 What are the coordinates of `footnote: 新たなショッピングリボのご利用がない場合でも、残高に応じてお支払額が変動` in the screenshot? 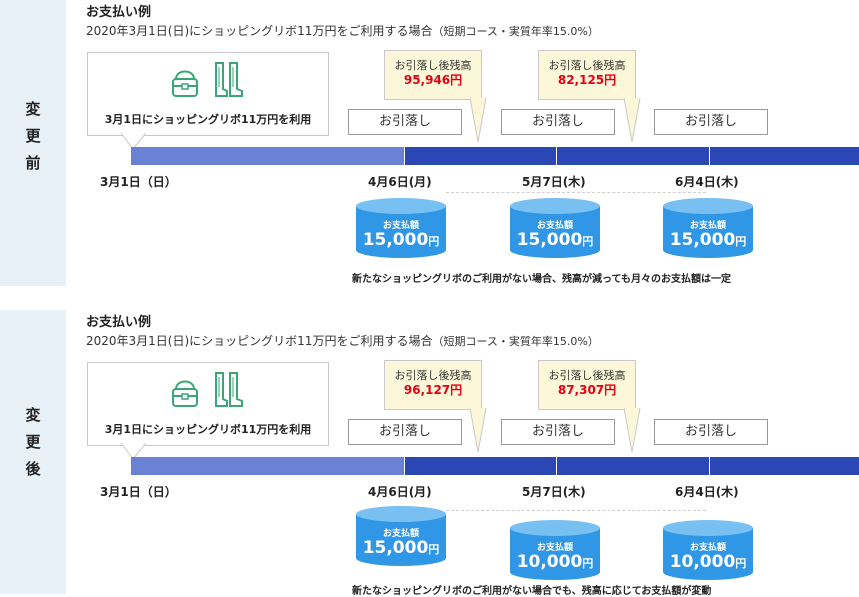 It's located at (532, 591).